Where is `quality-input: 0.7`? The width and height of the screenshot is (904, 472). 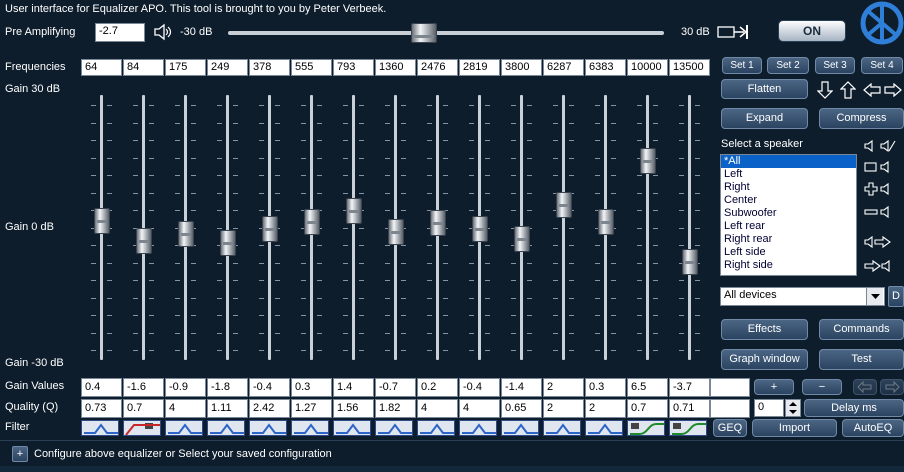 quality-input: 0.7 is located at coordinates (647, 408).